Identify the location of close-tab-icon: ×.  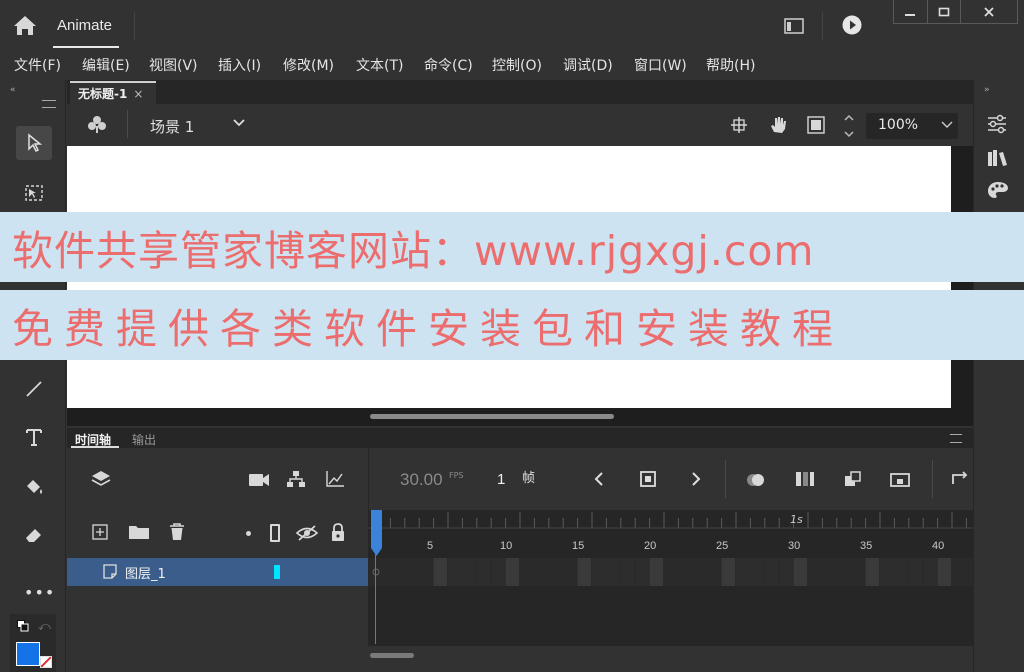
(138, 94).